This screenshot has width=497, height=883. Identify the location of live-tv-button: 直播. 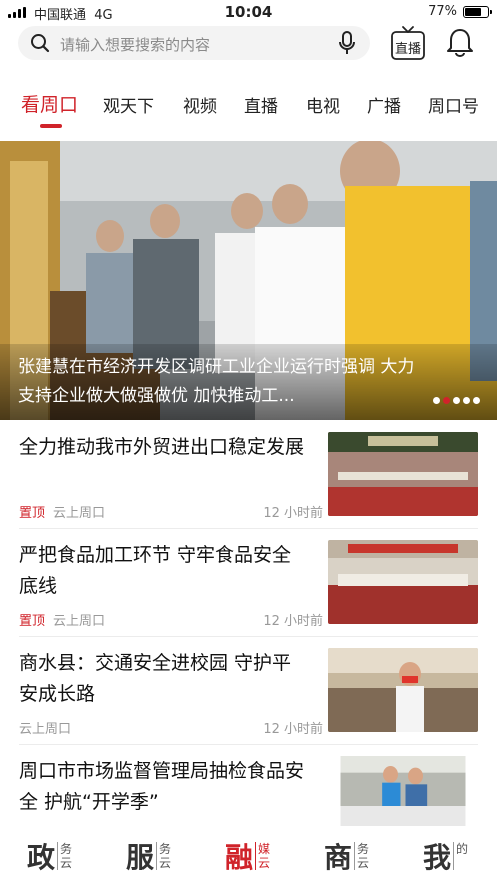
(408, 43).